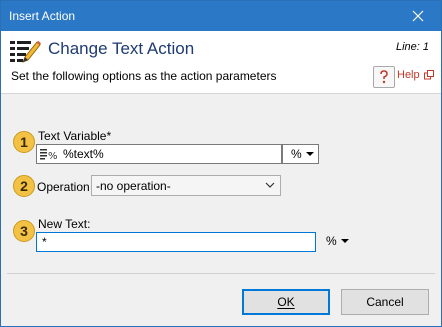 Image resolution: width=442 pixels, height=327 pixels. I want to click on ok-label: OK, so click(286, 302).